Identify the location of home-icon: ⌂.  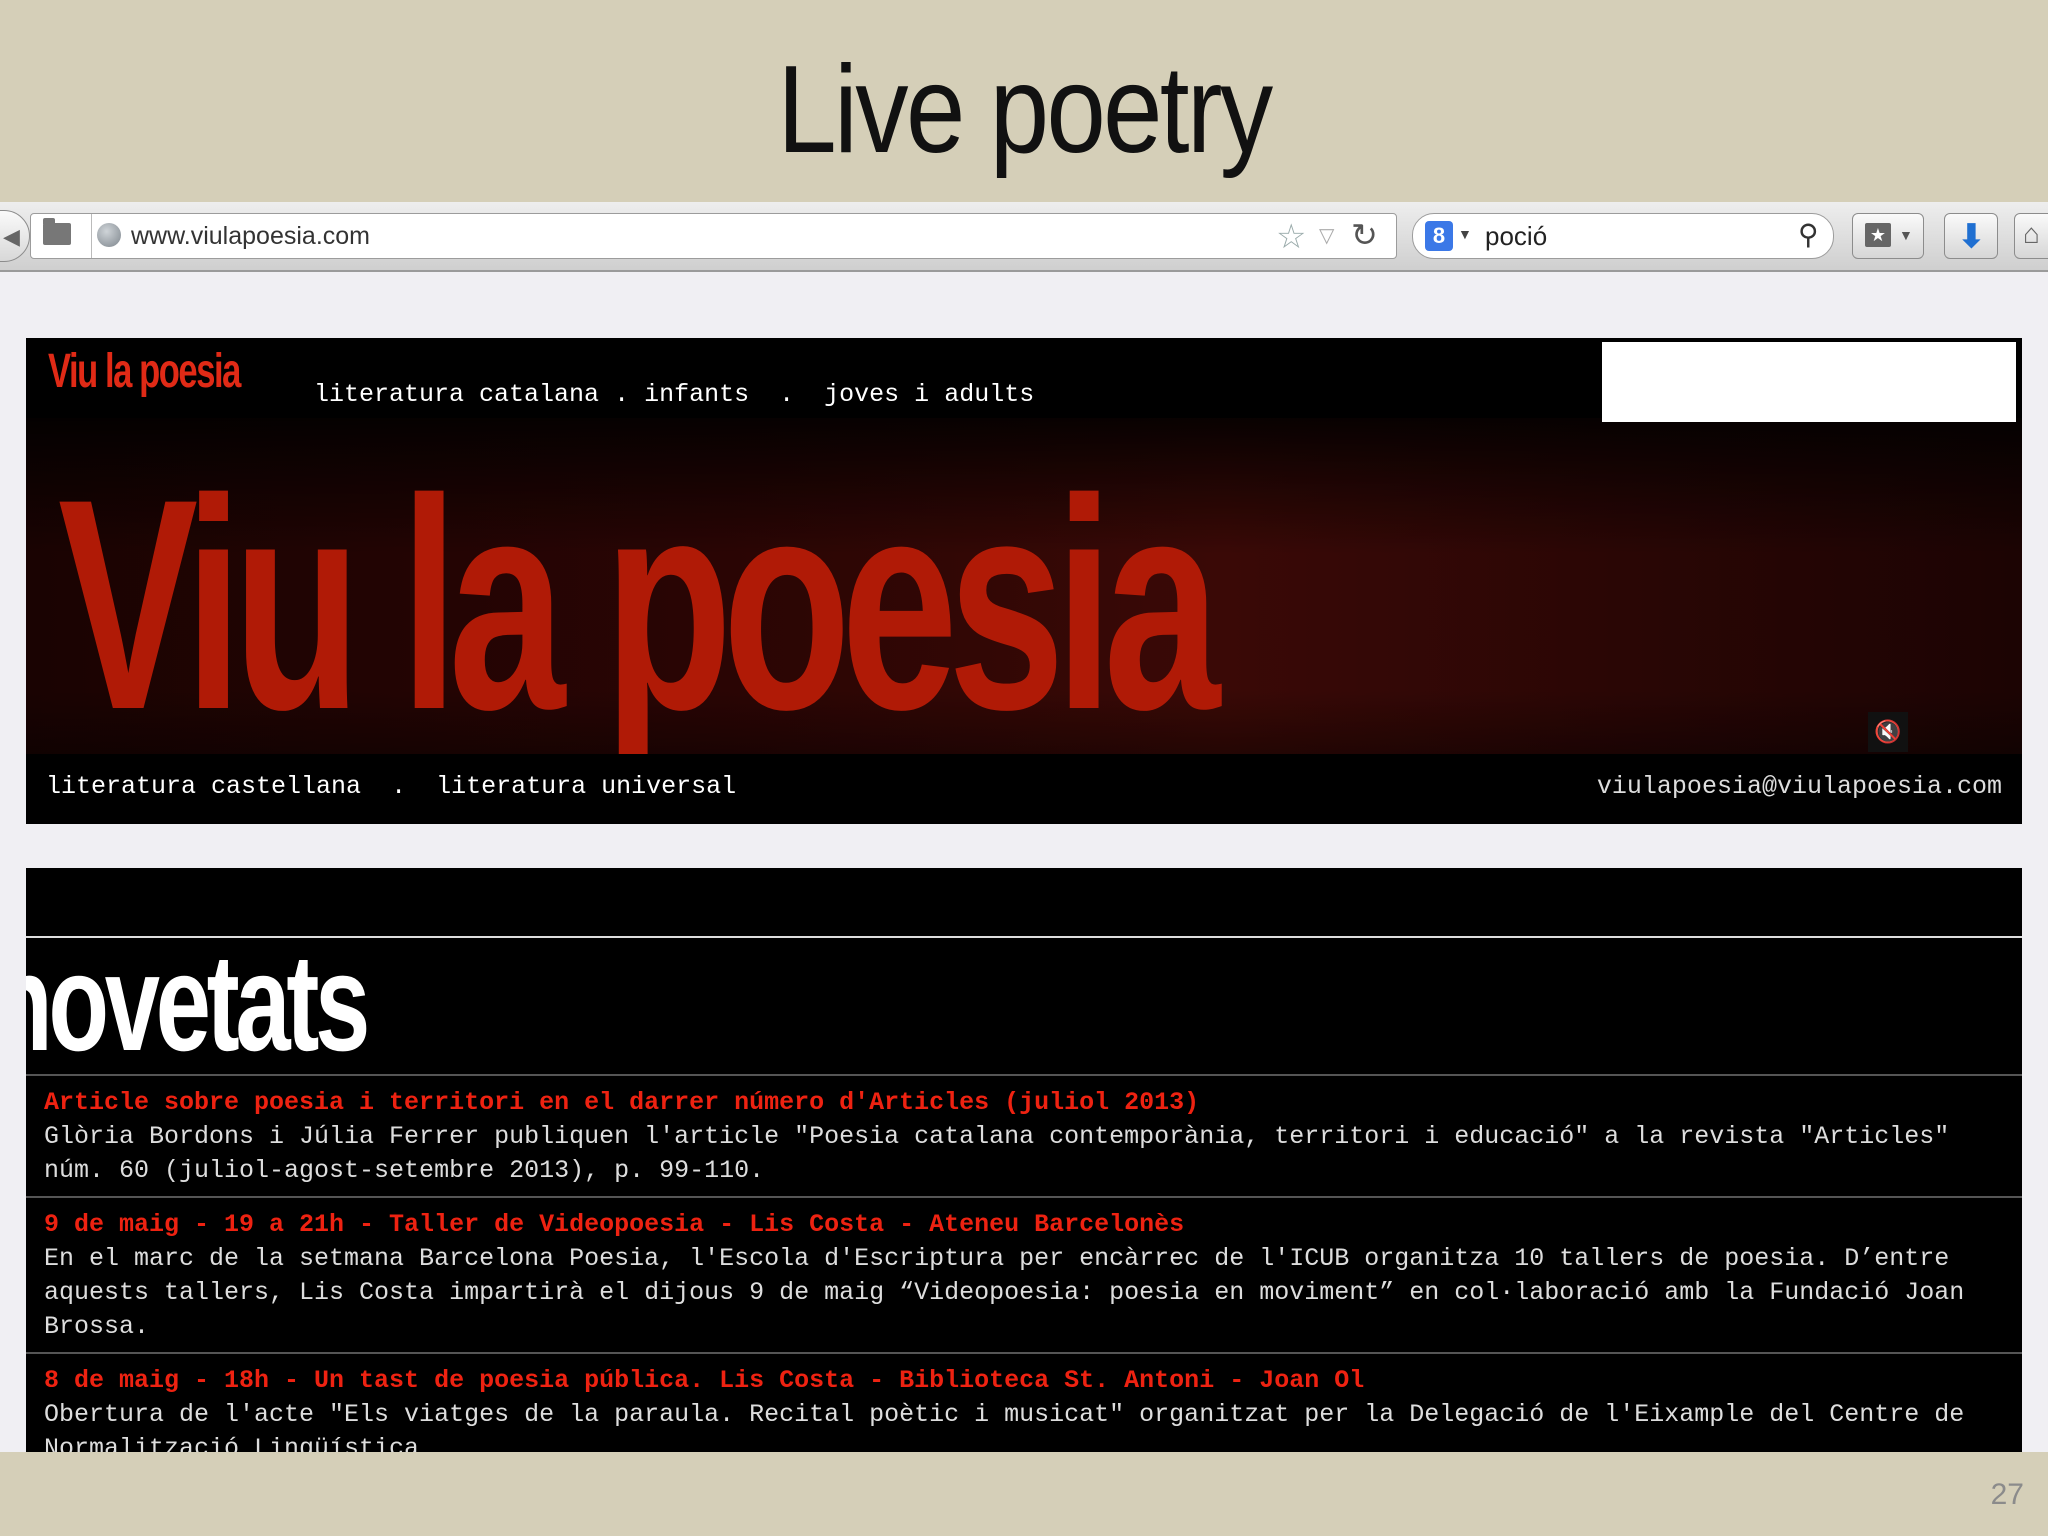
(2031, 233).